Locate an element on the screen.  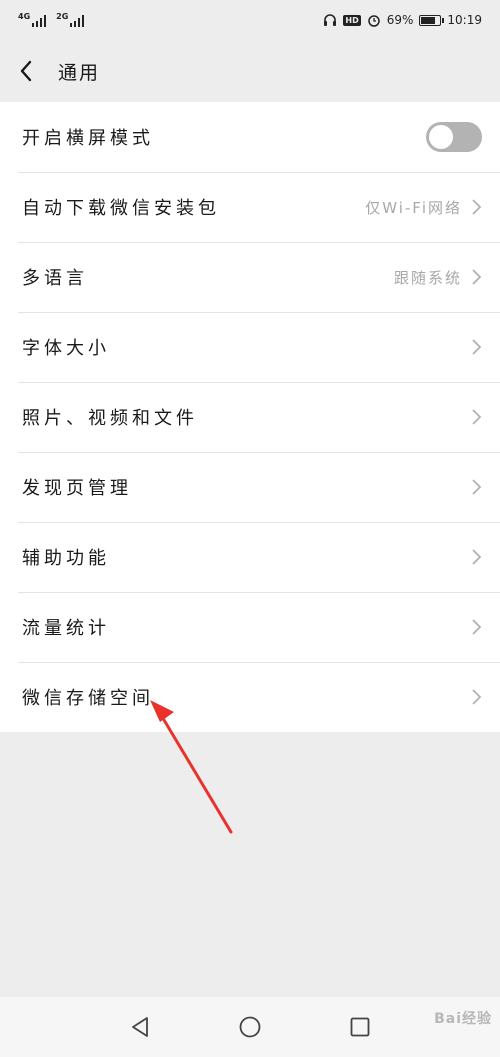
network-type-1: 4G is located at coordinates (24, 16).